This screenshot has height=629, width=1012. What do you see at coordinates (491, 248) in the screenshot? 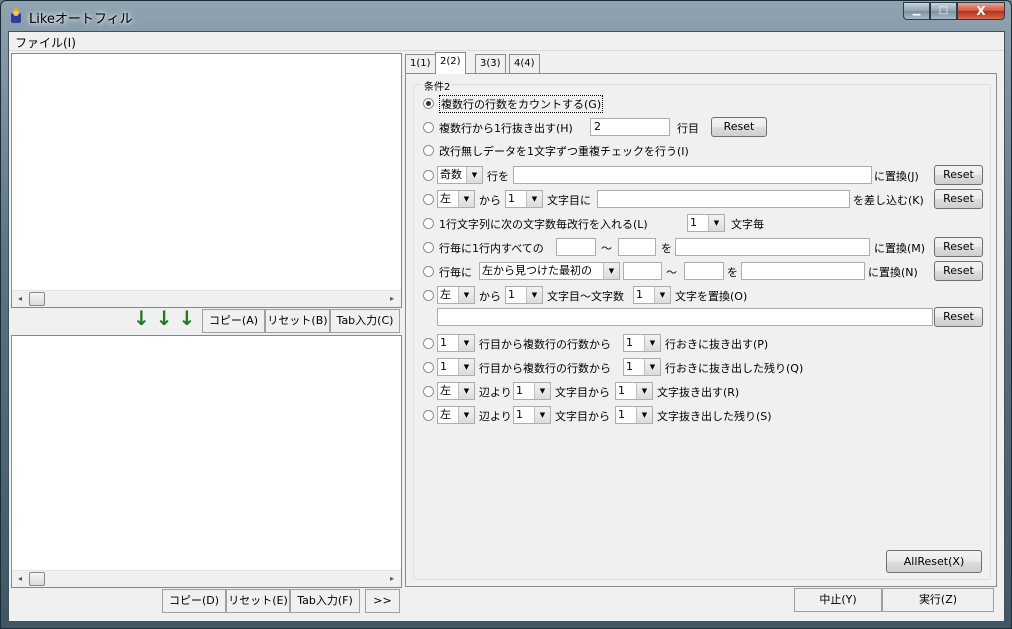
I see `option-m-label: 行毎に1行内すべての` at bounding box center [491, 248].